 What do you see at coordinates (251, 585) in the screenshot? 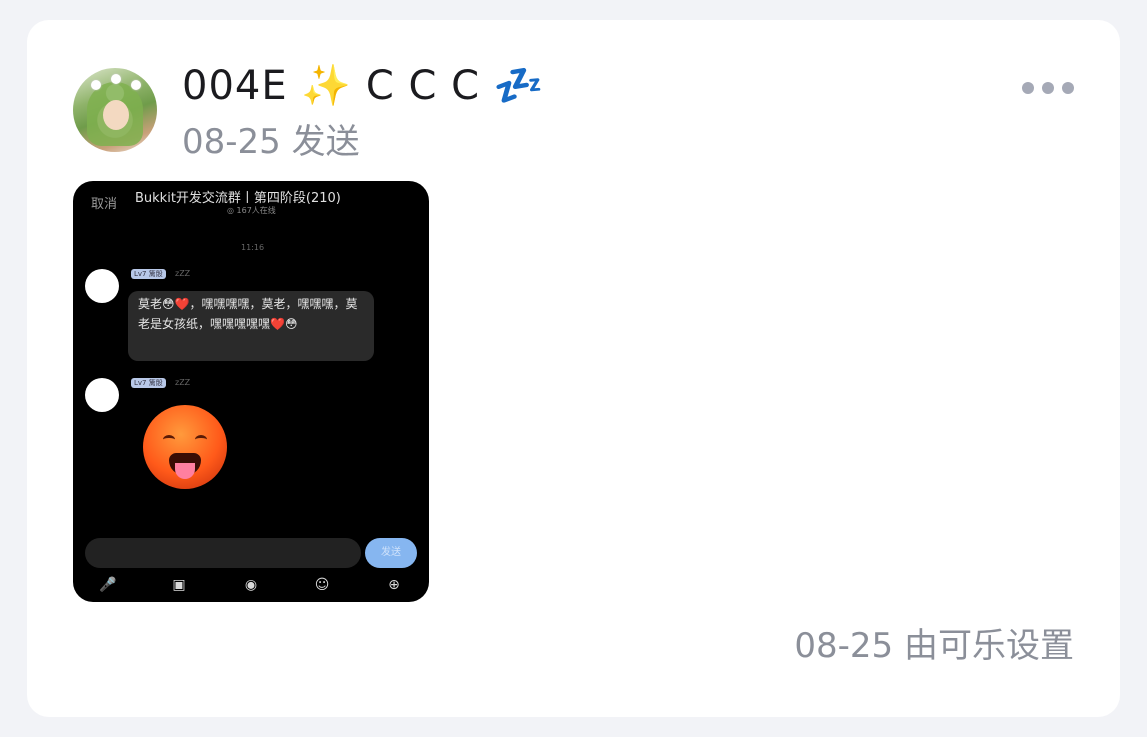
I see `camera-icon: ◉` at bounding box center [251, 585].